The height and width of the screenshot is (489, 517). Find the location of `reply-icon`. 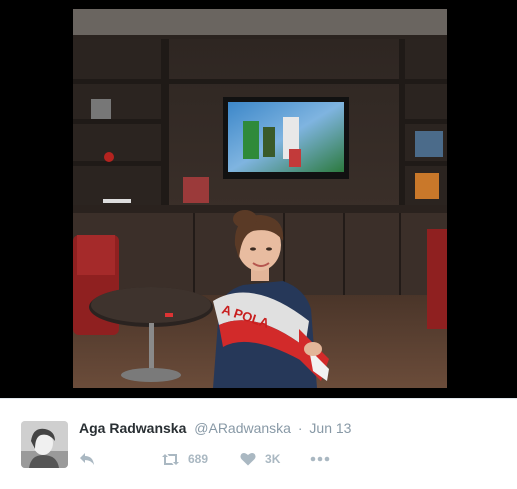

reply-icon is located at coordinates (87, 459).